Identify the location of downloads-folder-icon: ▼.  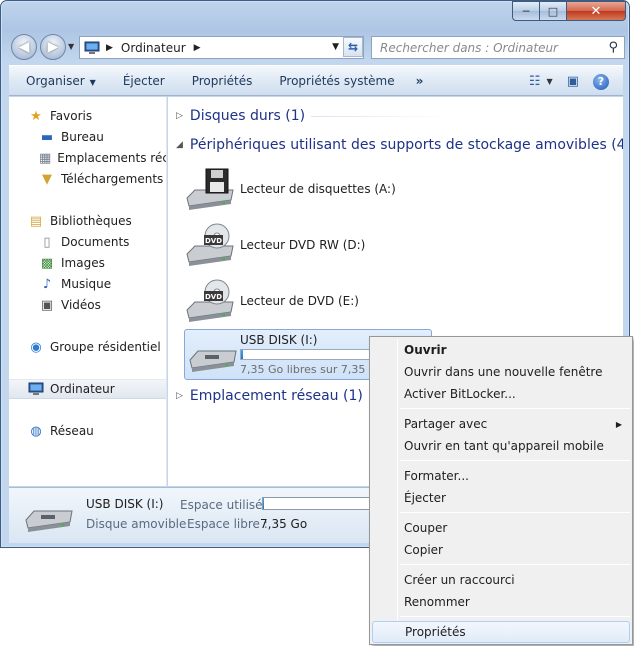
(47, 179).